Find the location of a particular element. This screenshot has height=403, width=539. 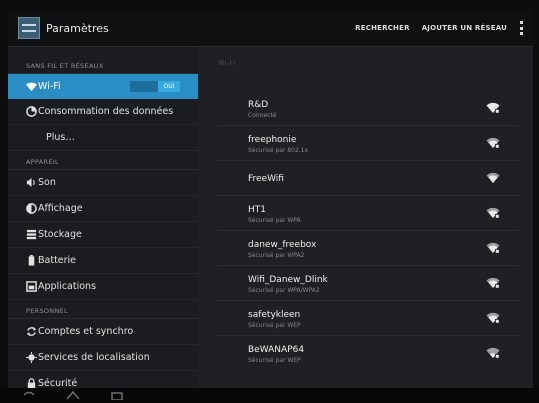

sidebar-item-label: Consommation des données is located at coordinates (106, 111).